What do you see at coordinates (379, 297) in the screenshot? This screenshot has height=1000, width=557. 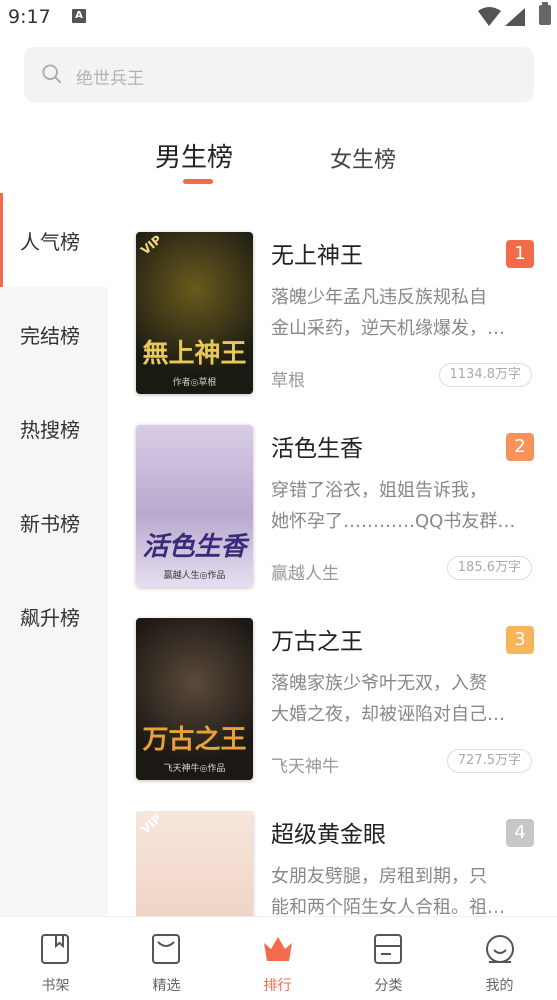 I see `description-line: 落魄少年孟凡违反族规私自` at bounding box center [379, 297].